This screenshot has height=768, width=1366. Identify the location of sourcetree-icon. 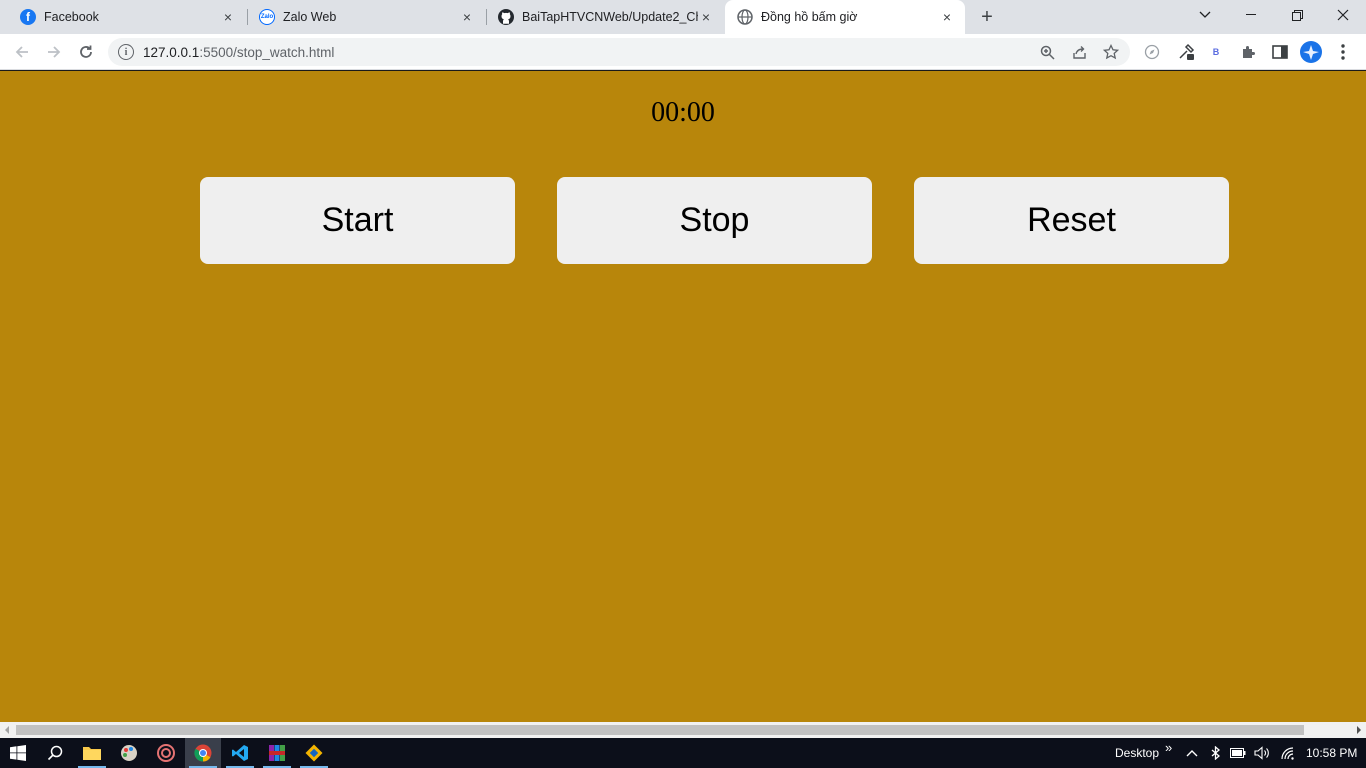
(314, 753).